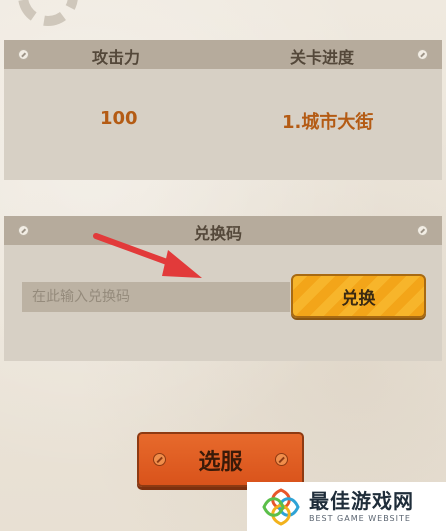  I want to click on watermark-subtitle: BEST GAME WEBSITE, so click(360, 518).